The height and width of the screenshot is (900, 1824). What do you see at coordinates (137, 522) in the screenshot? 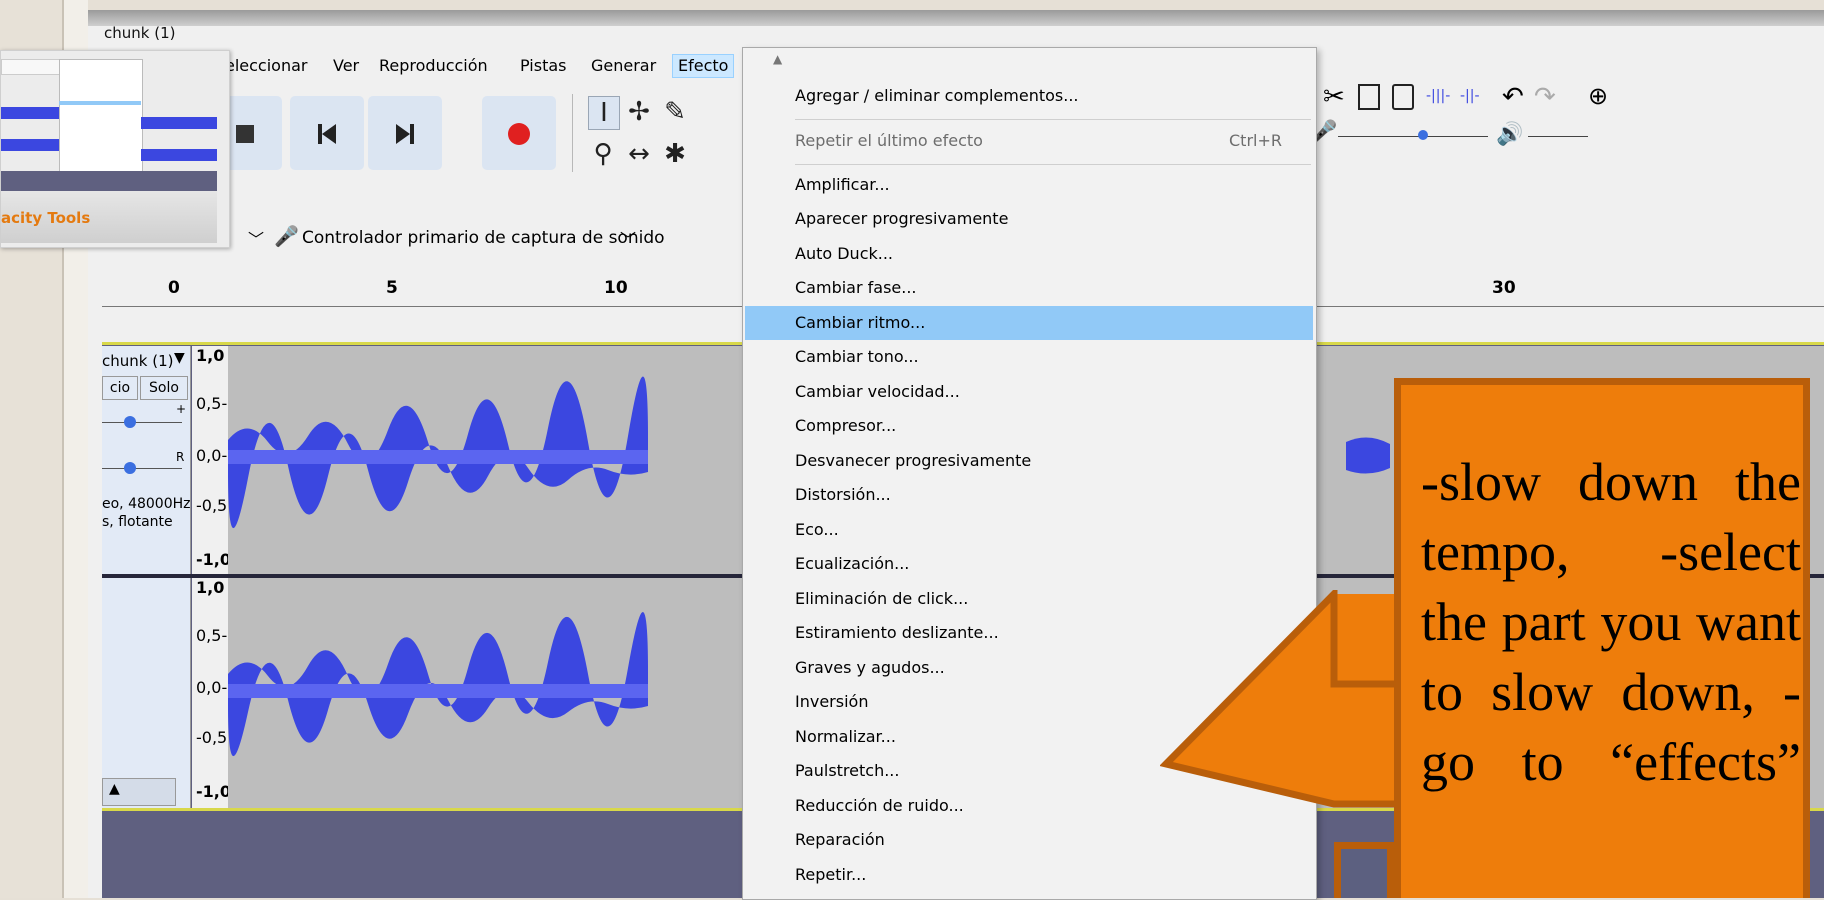
I see `track-info-format: s, flotante` at bounding box center [137, 522].